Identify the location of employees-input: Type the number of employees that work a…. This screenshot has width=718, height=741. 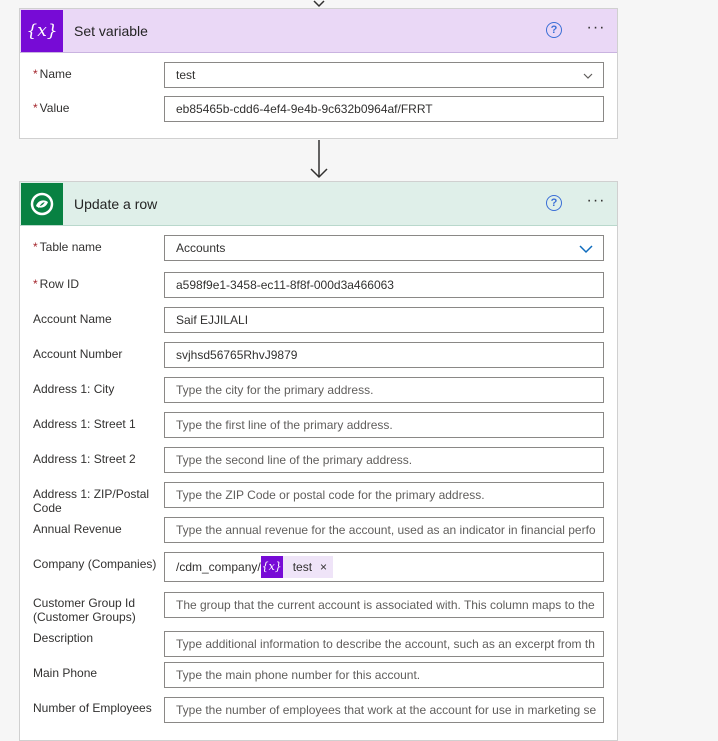
(384, 710).